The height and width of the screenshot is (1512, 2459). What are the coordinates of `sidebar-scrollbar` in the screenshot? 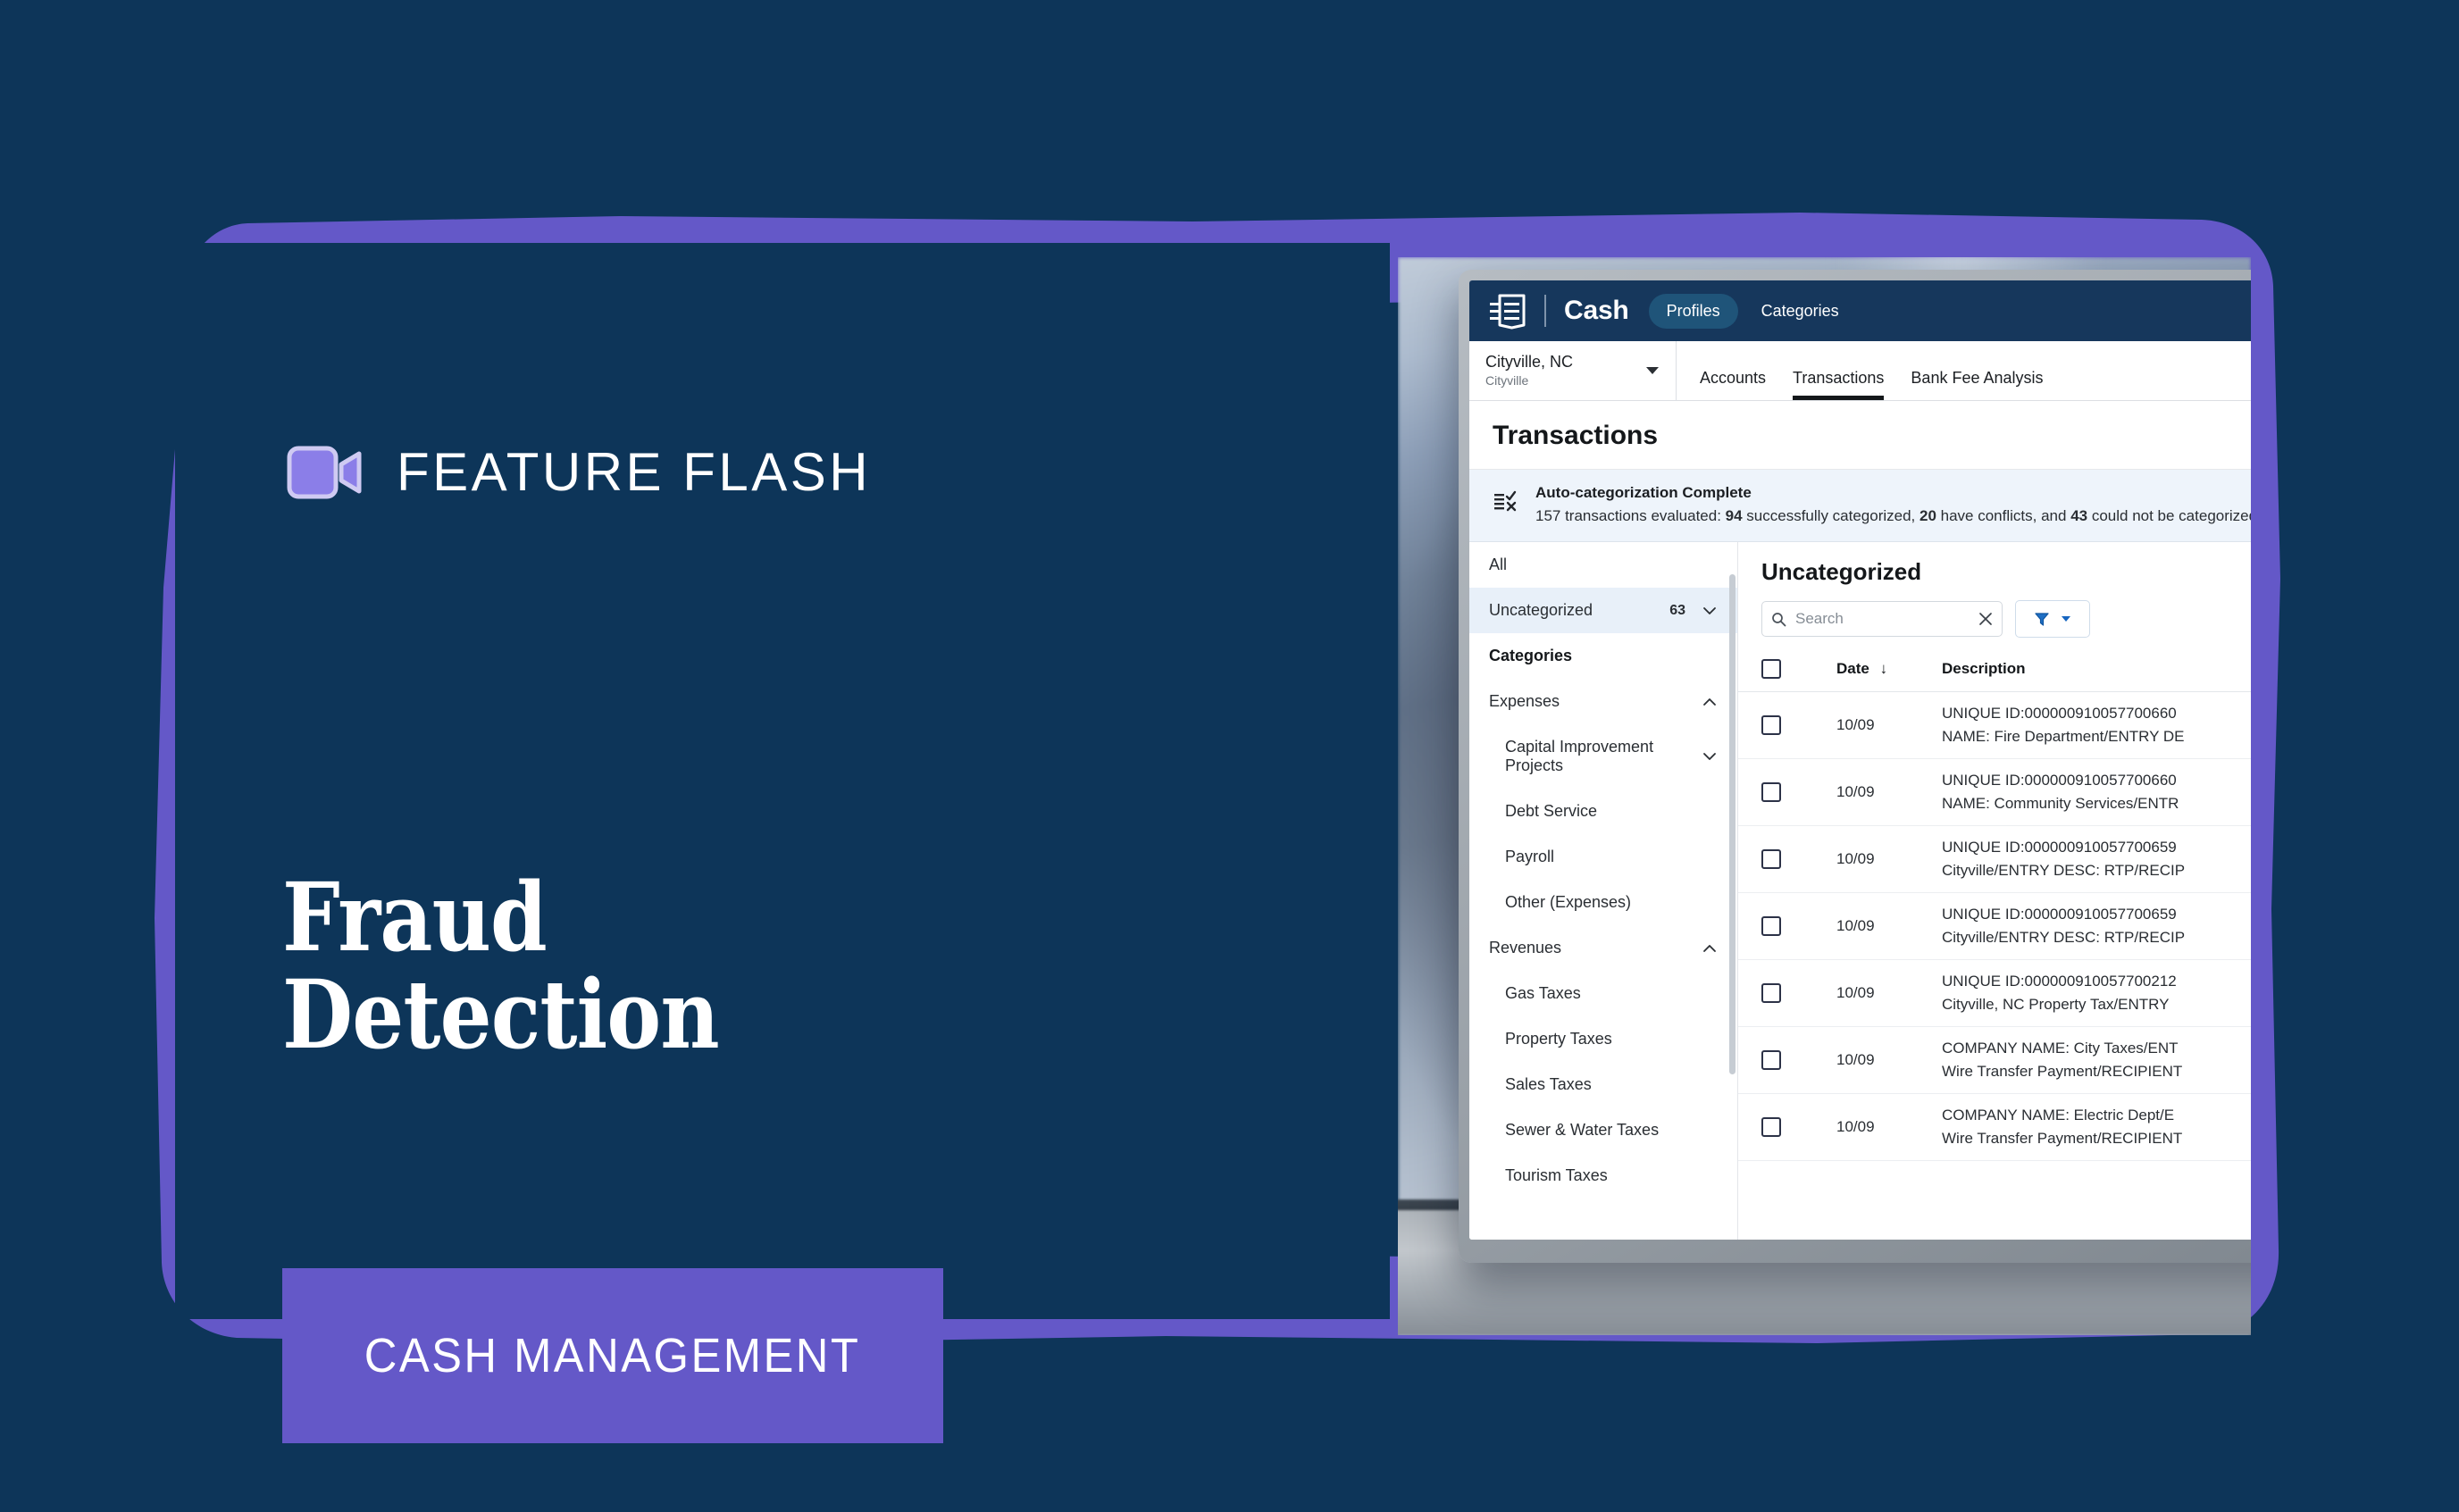 It's located at (1732, 824).